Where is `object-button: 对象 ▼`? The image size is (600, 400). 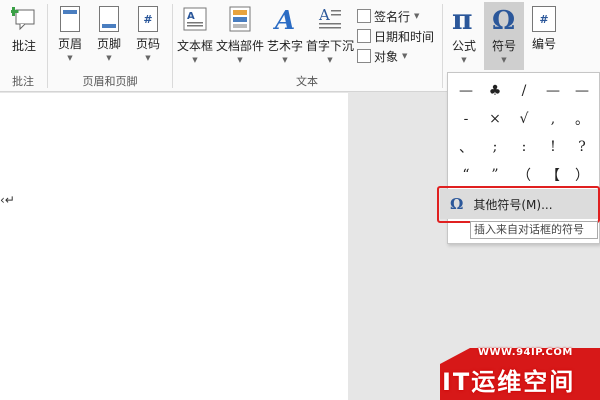
object-button: 对象 ▼ is located at coordinates (382, 56).